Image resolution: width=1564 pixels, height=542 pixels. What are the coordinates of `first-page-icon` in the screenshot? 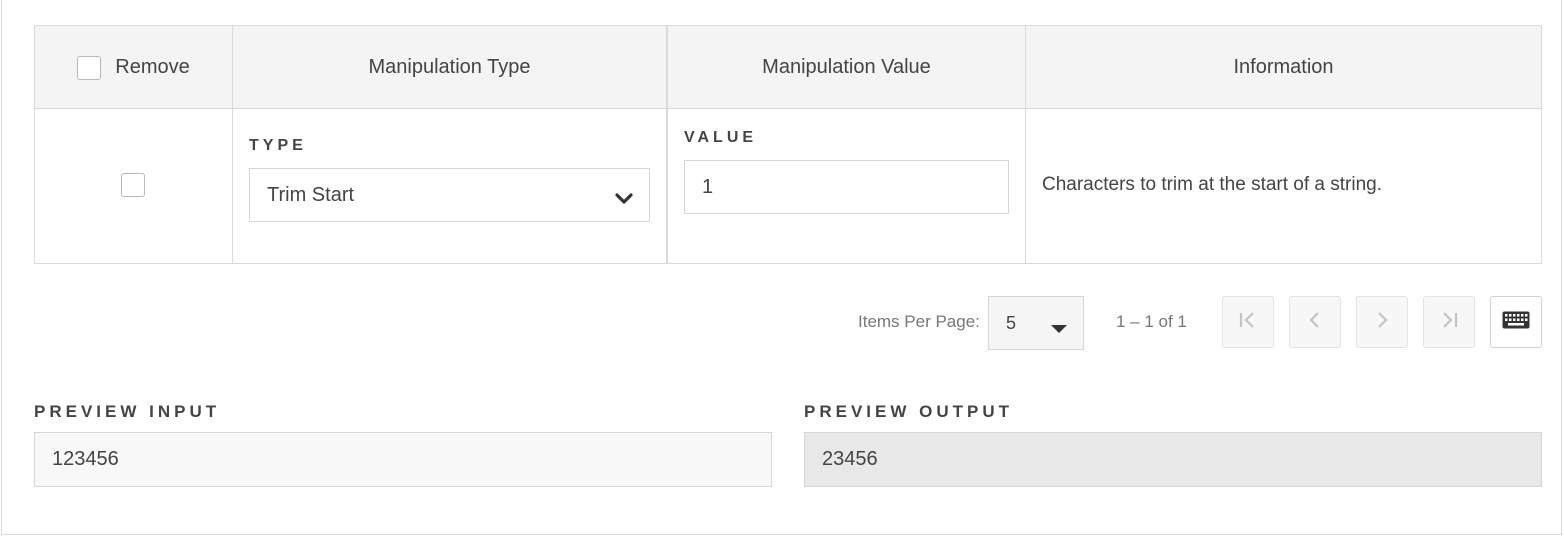 It's located at (1248, 322).